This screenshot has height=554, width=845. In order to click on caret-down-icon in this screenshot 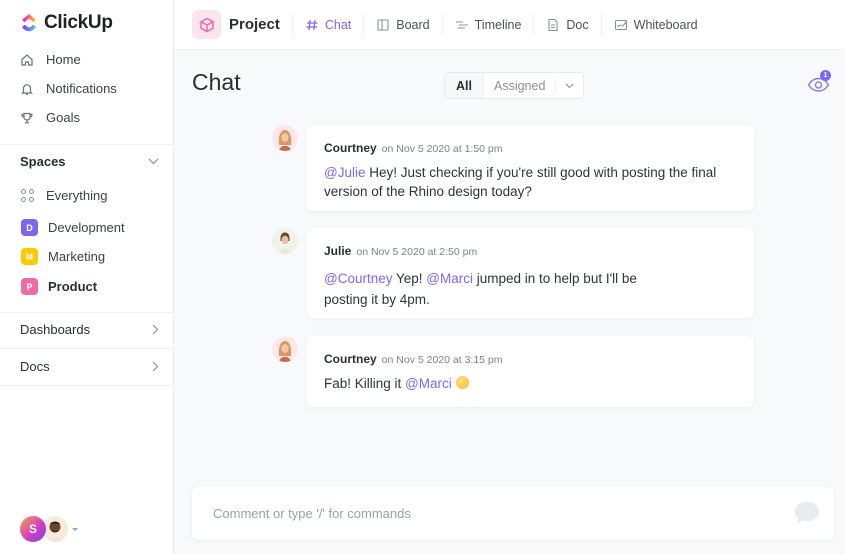, I will do `click(75, 529)`.